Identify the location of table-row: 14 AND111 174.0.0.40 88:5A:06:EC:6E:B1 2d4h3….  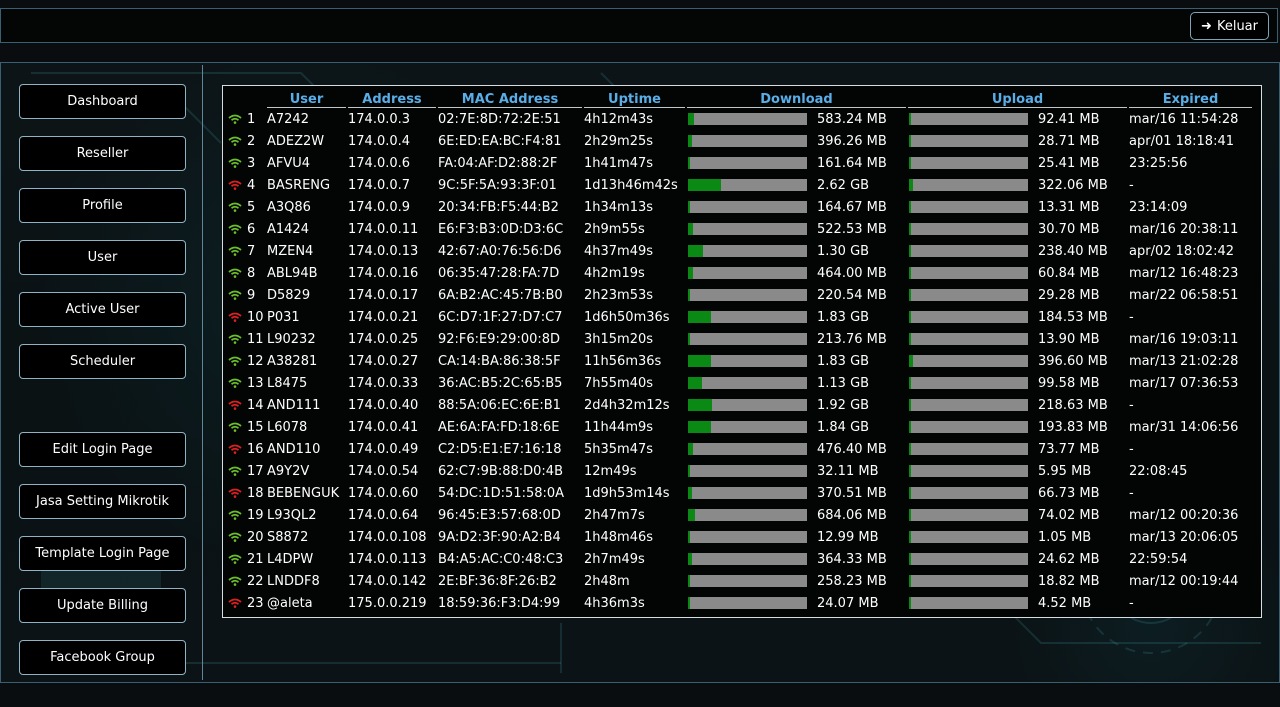
(739, 405).